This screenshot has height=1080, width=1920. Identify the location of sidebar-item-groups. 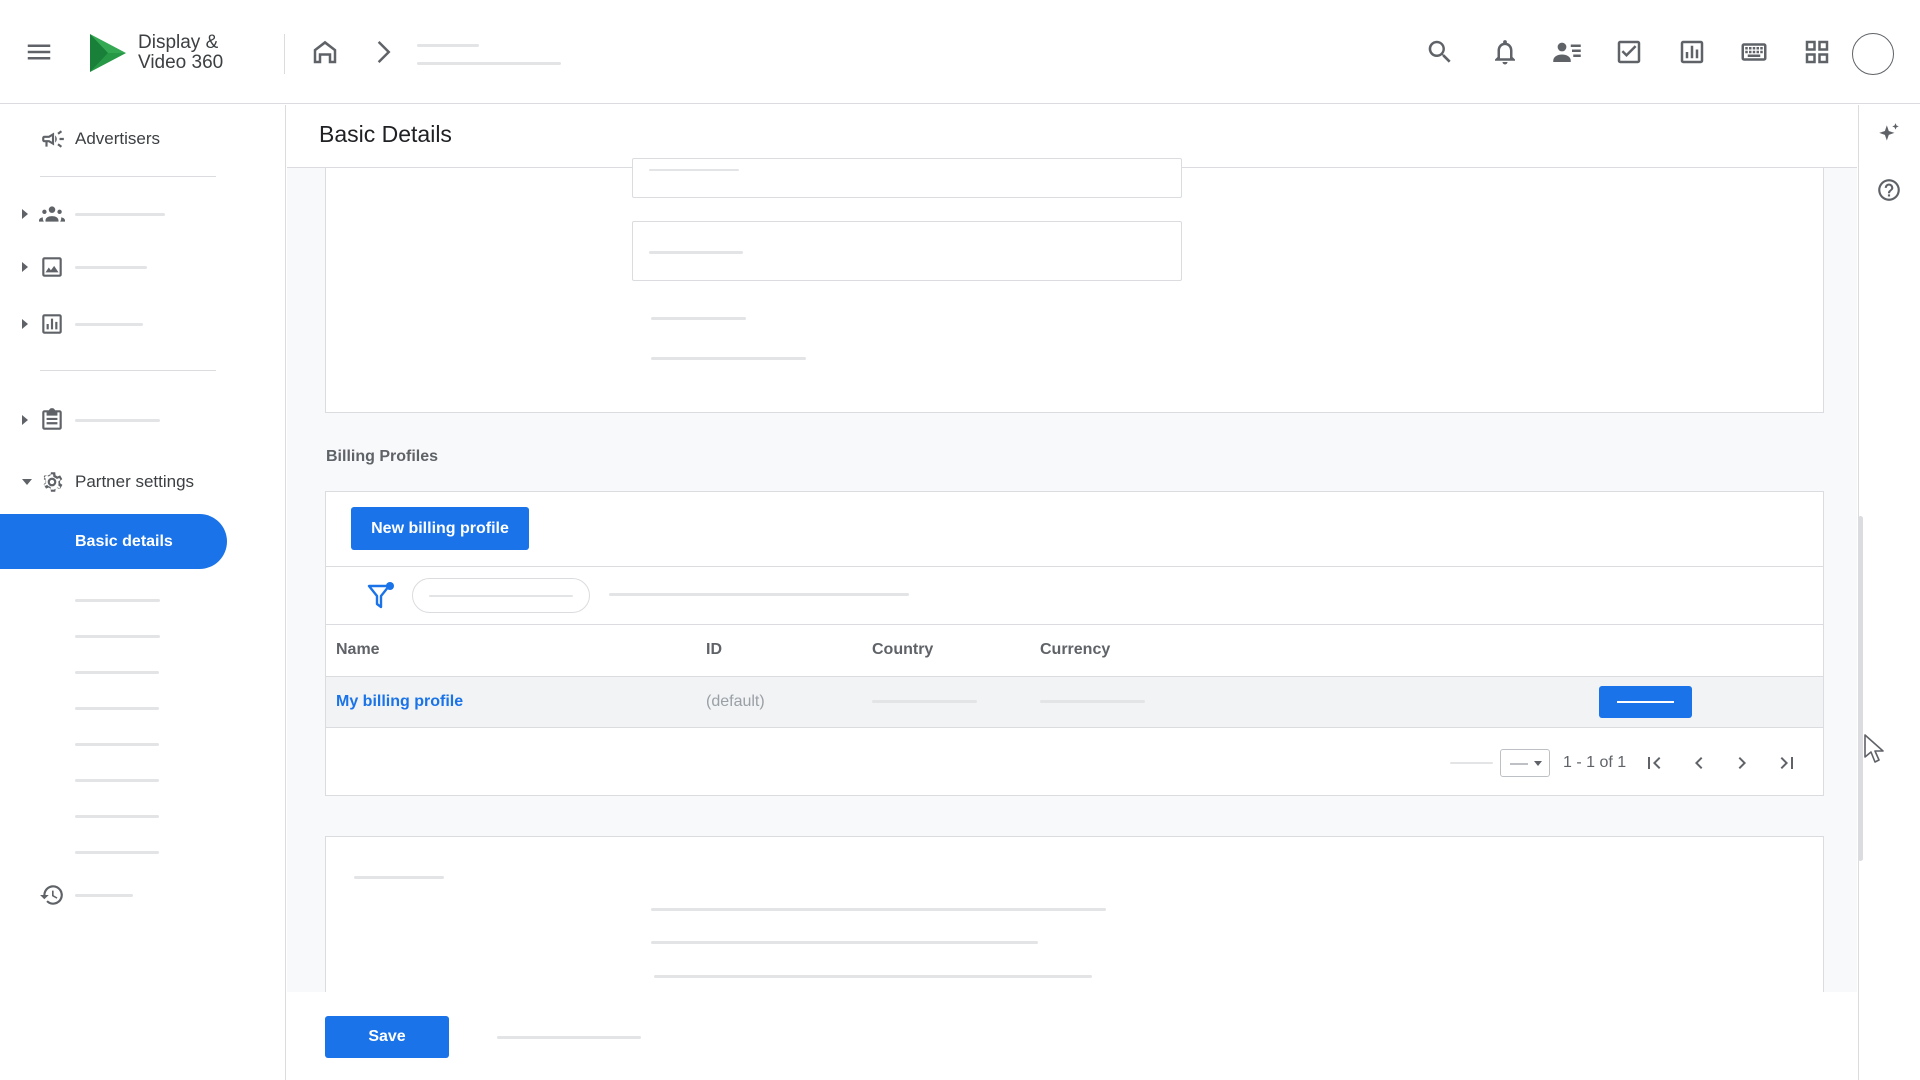
(143, 214).